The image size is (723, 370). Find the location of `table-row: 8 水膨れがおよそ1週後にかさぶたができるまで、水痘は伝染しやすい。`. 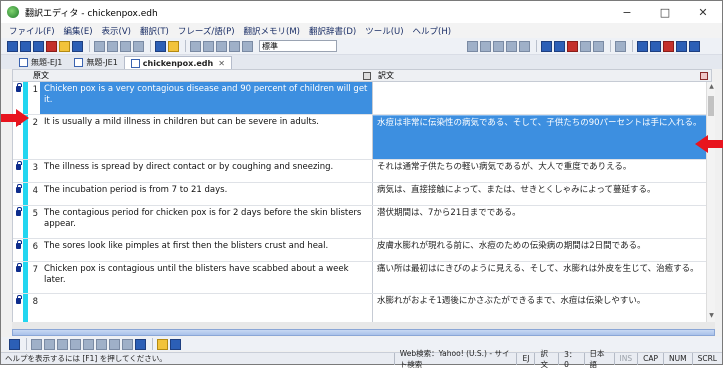

table-row: 8 水膨れがおよそ1週後にかさぶたができるまで、水痘は伝染しやすい。 is located at coordinates (359, 308).